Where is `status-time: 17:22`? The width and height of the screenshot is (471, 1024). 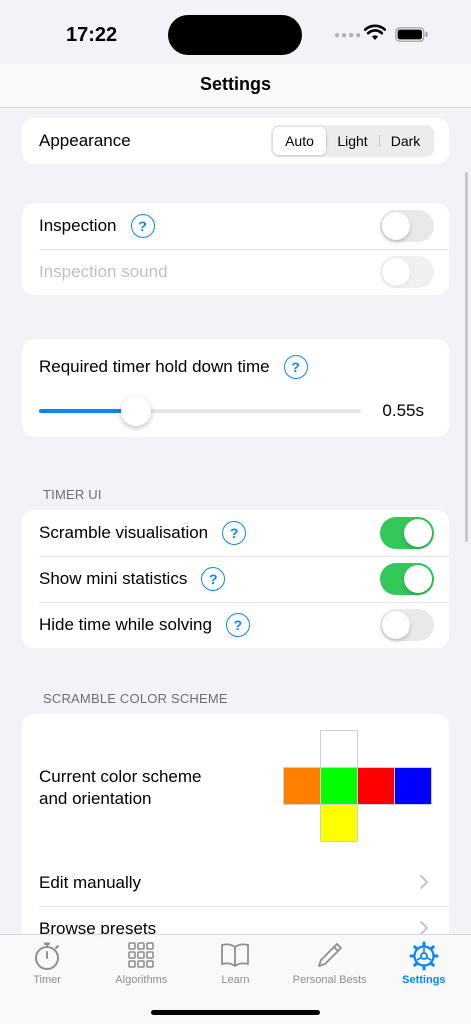
status-time: 17:22 is located at coordinates (92, 35).